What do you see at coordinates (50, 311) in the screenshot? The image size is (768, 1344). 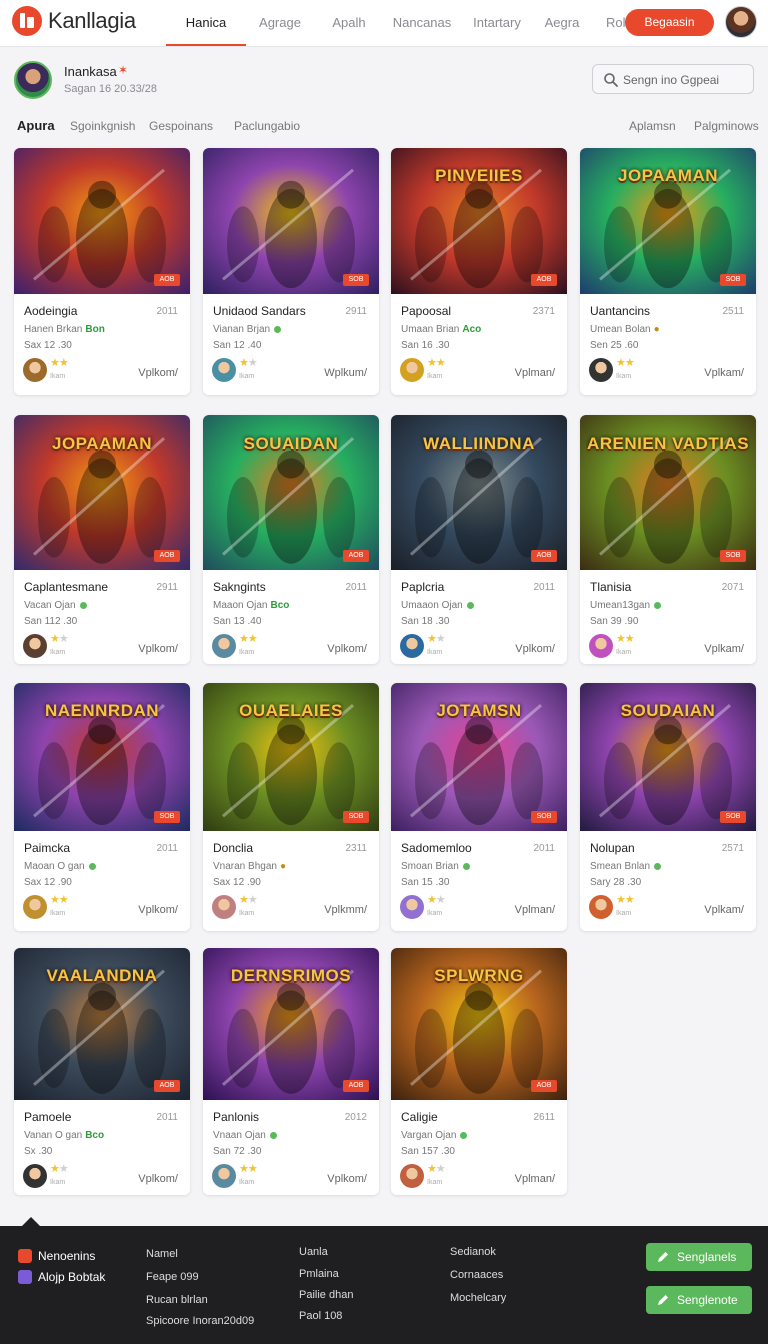 I see `card-title: Aodeingia` at bounding box center [50, 311].